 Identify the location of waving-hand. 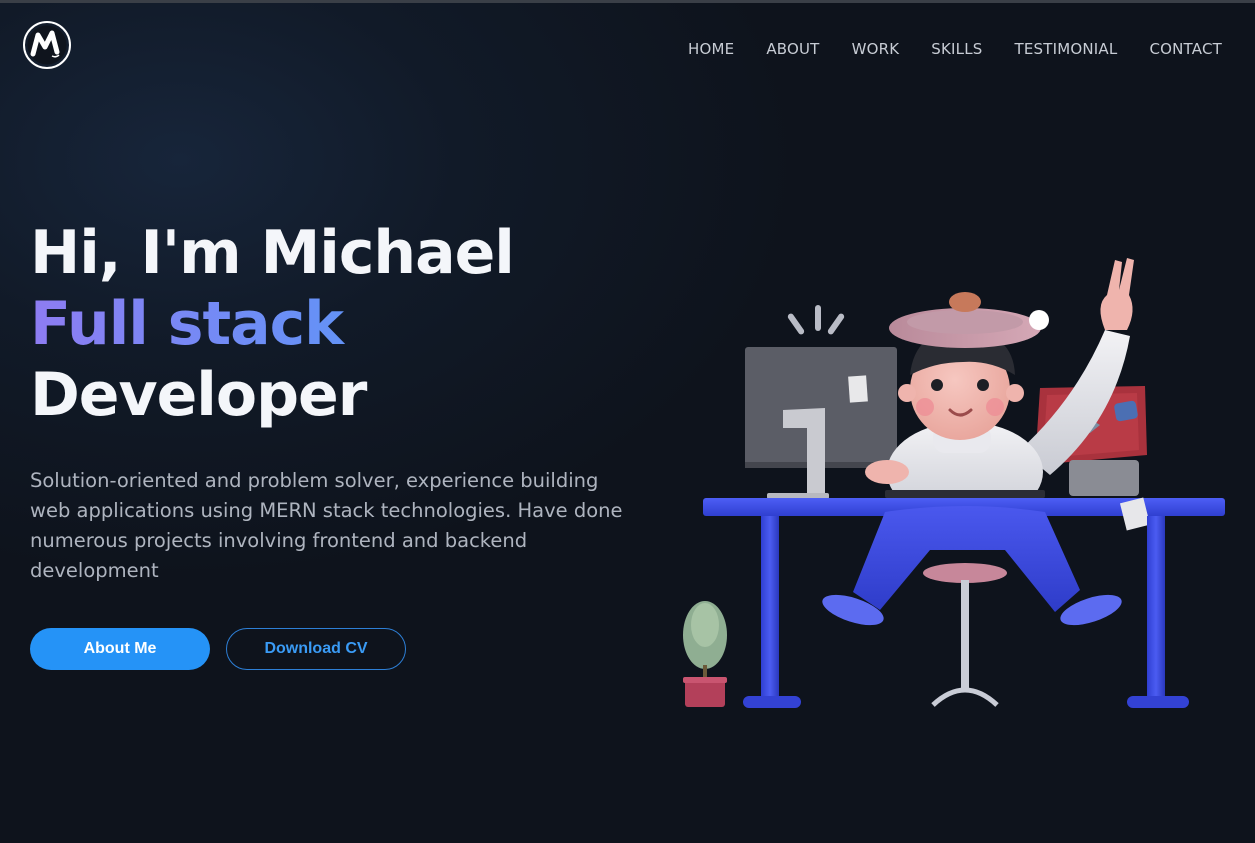
(1117, 294).